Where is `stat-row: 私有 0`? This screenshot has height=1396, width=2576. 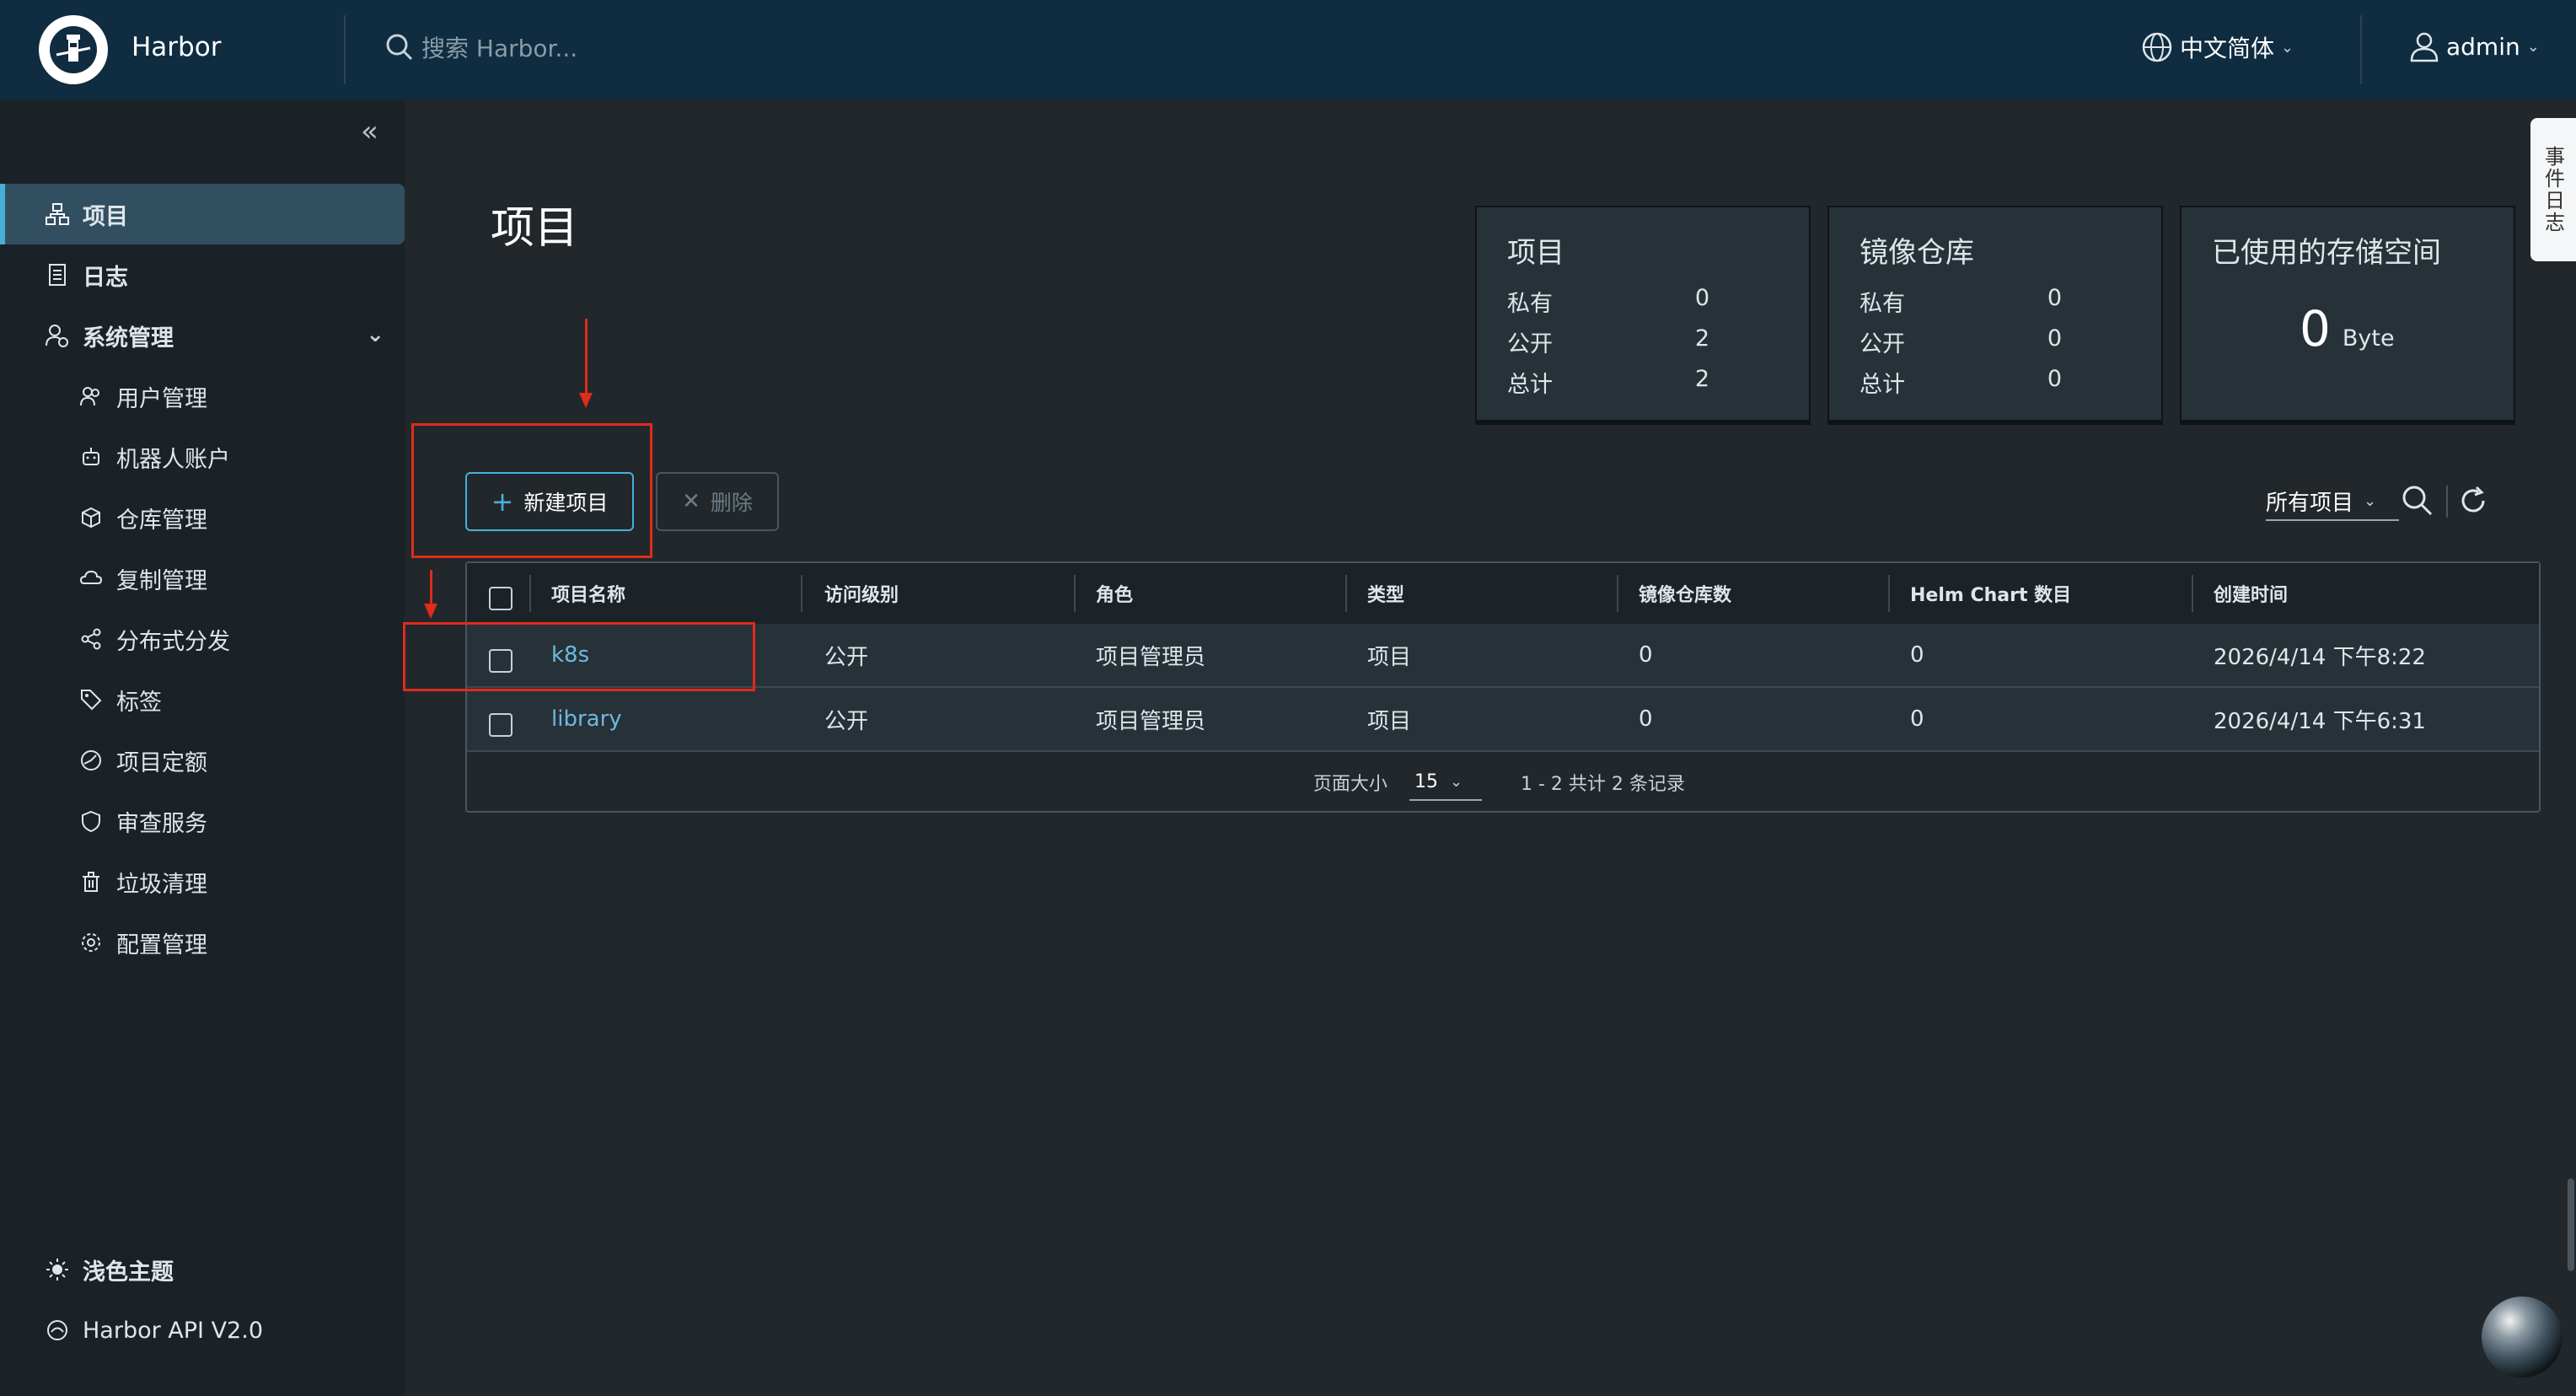 stat-row: 私有 0 is located at coordinates (1608, 301).